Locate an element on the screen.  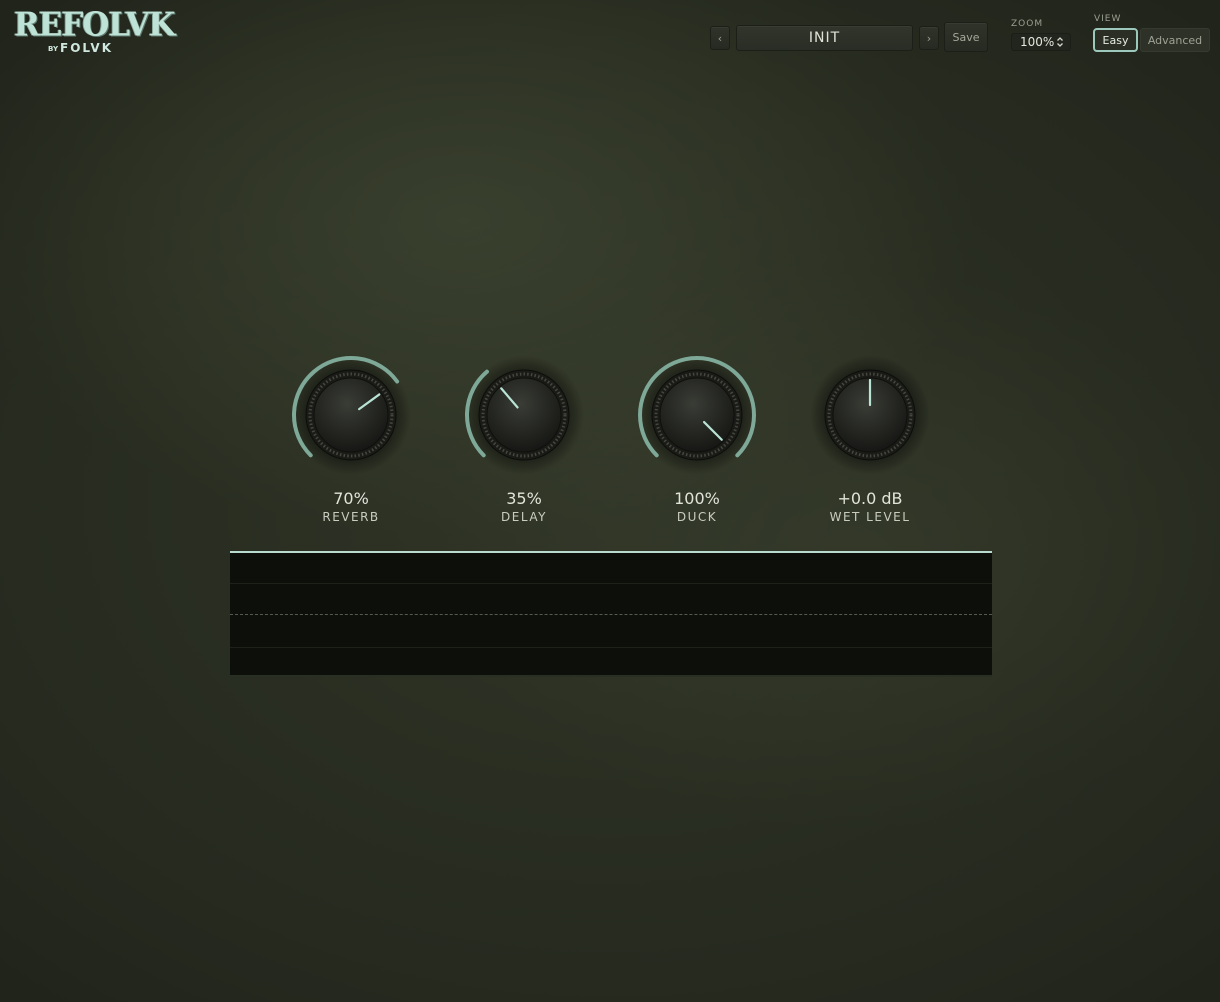
duck-value: 100% is located at coordinates (697, 498).